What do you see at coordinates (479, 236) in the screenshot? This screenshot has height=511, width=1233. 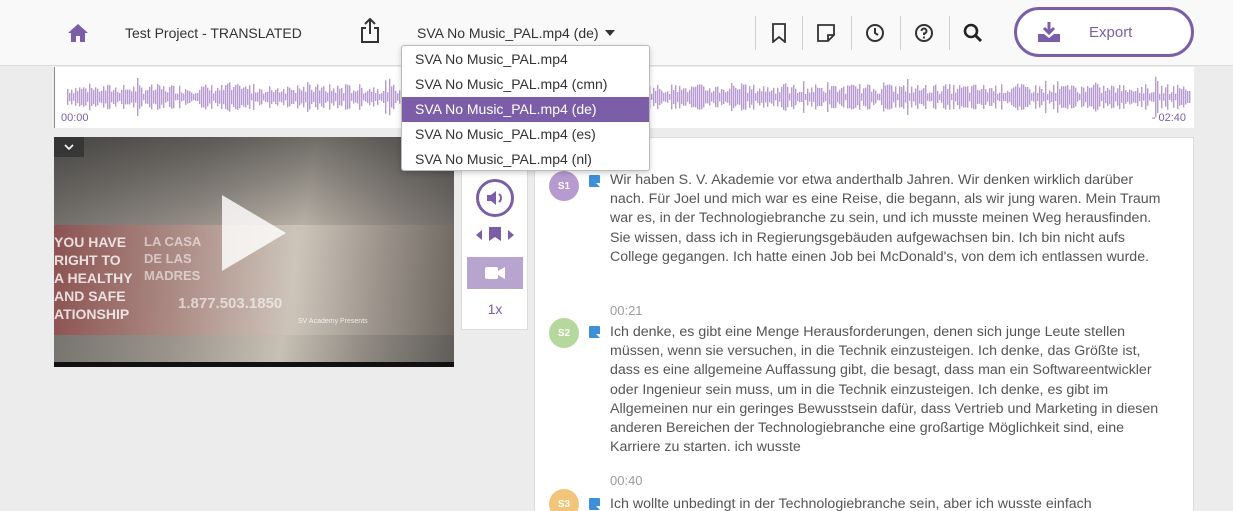 I see `prev-bookmark-icon` at bounding box center [479, 236].